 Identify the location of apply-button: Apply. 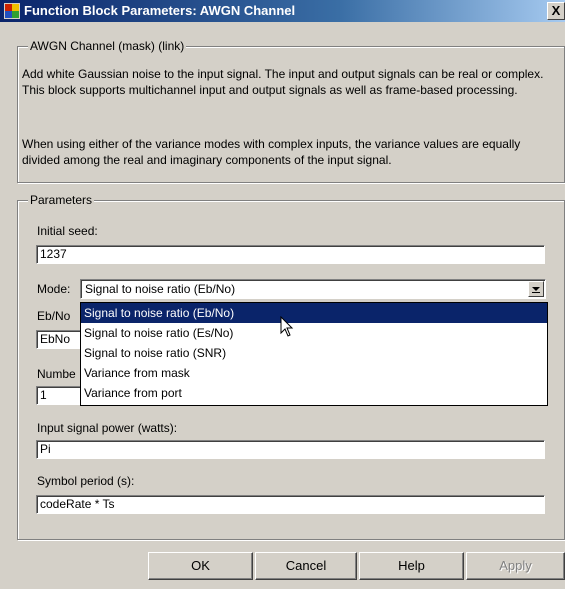
(515, 566).